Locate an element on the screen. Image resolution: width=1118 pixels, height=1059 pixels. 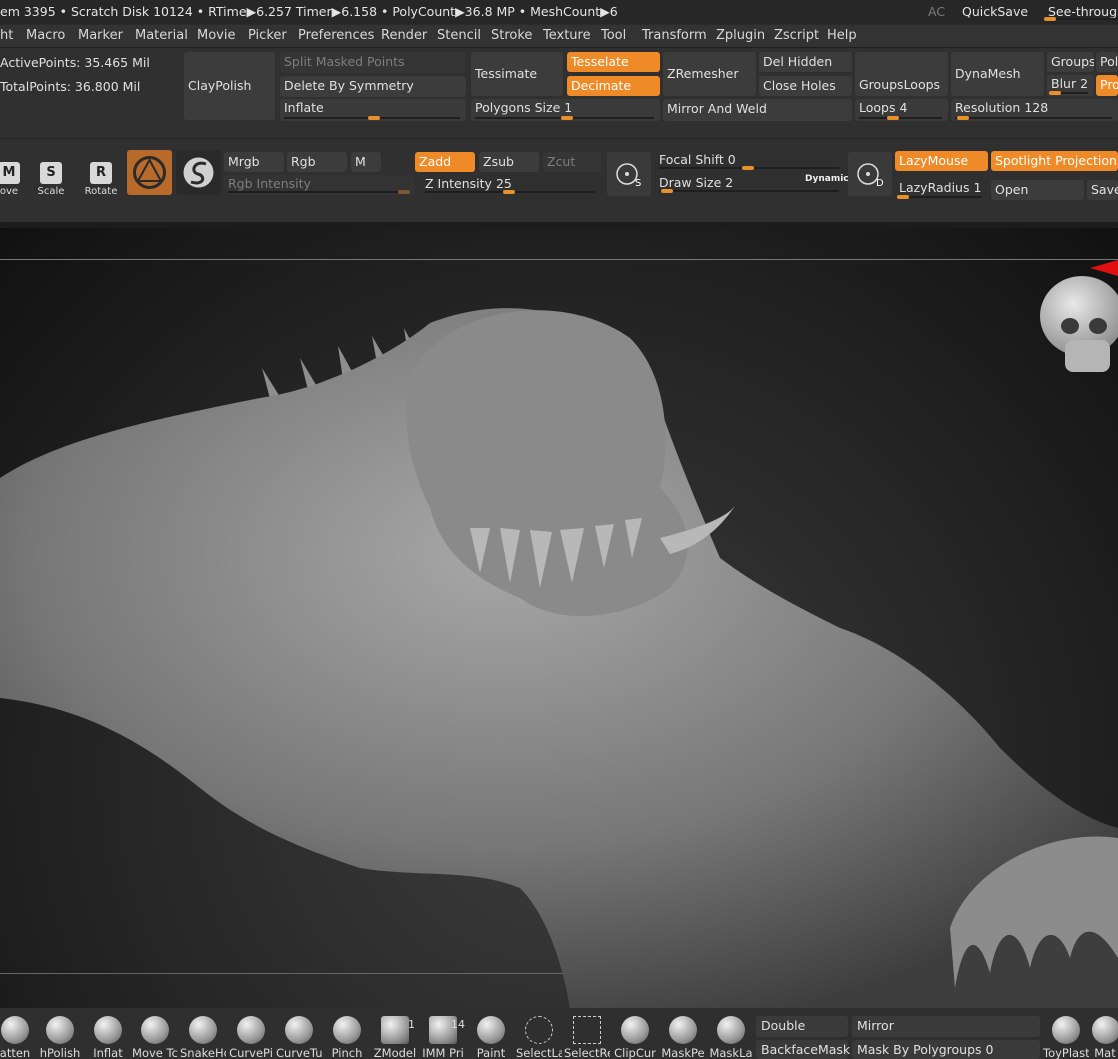
mask-polygroups-slider: Mask By Polygroups 0 is located at coordinates (946, 1049).